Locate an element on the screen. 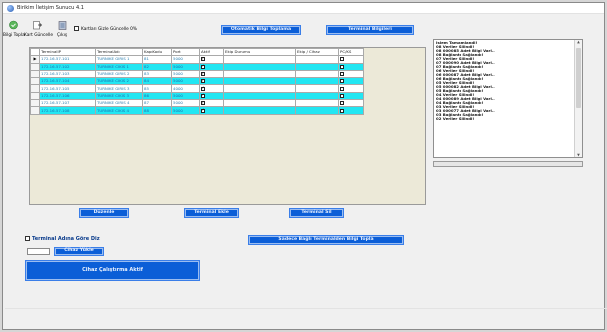  grid-header-door-code: KapıKodu is located at coordinates (157, 52).